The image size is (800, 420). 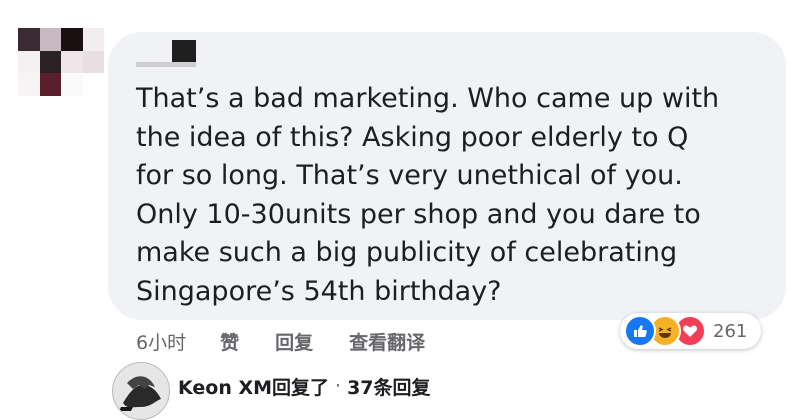 I want to click on comment-timestamp: 6小时, so click(x=161, y=341).